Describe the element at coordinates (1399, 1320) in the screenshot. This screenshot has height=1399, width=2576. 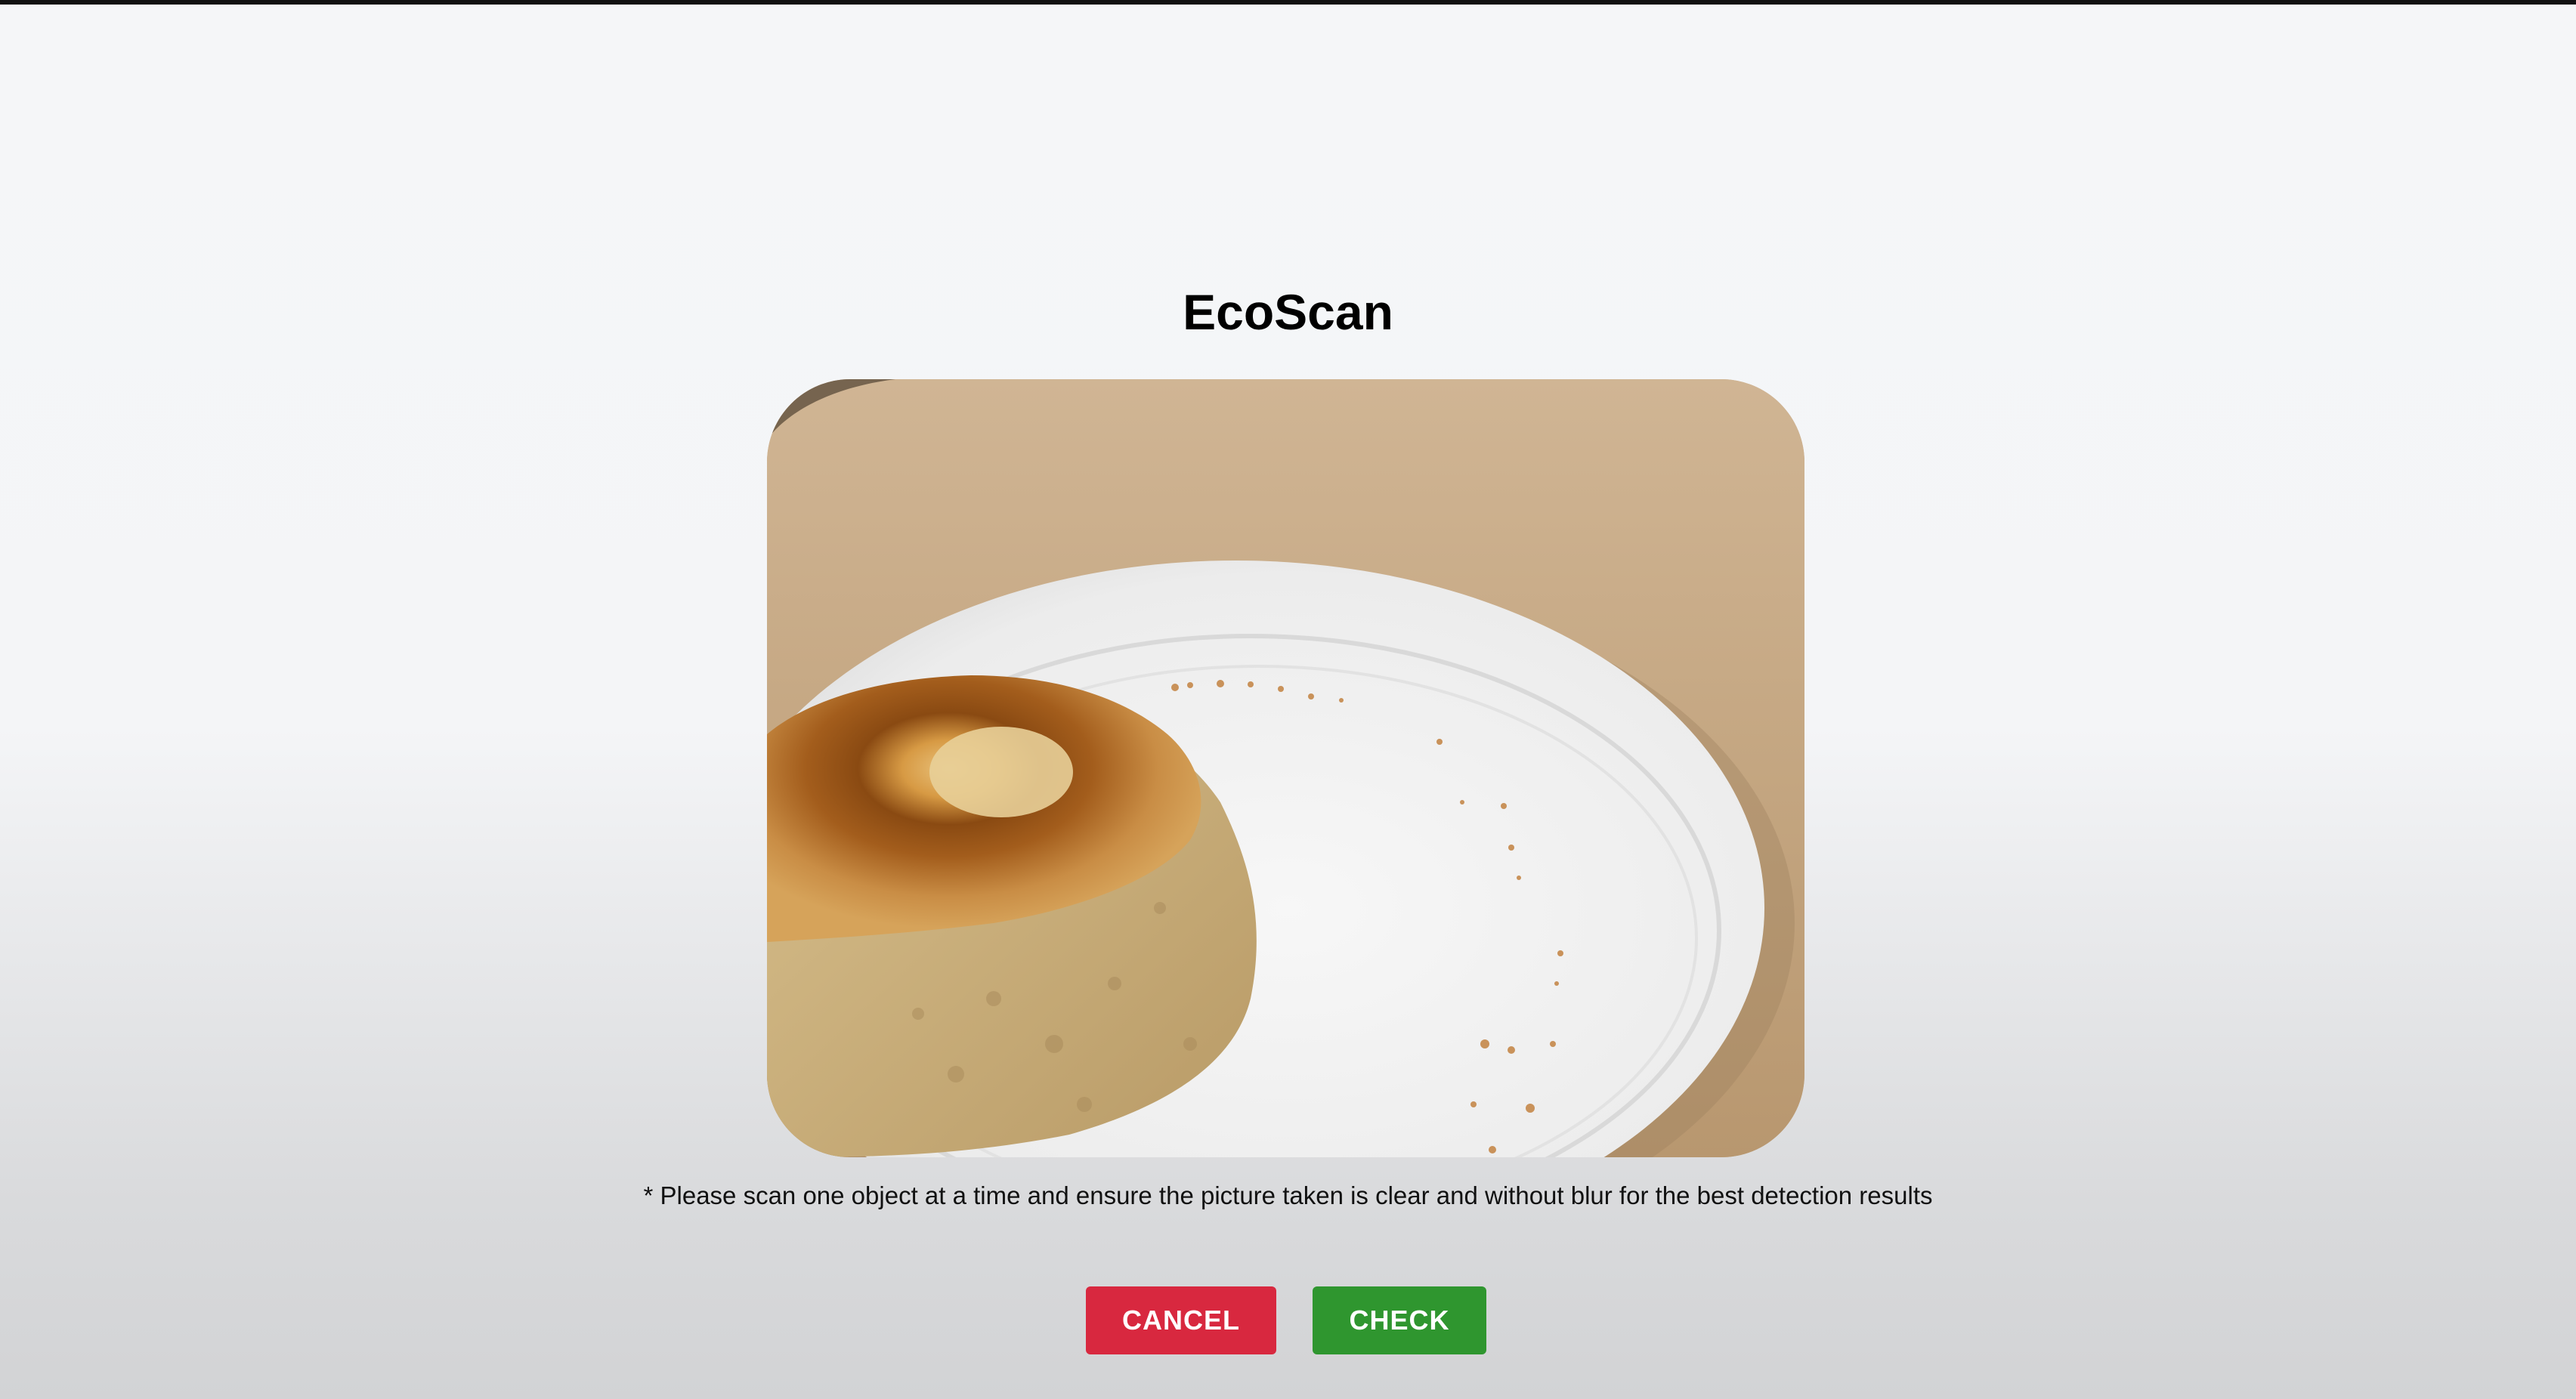
I see `check-button: CHECK` at that location.